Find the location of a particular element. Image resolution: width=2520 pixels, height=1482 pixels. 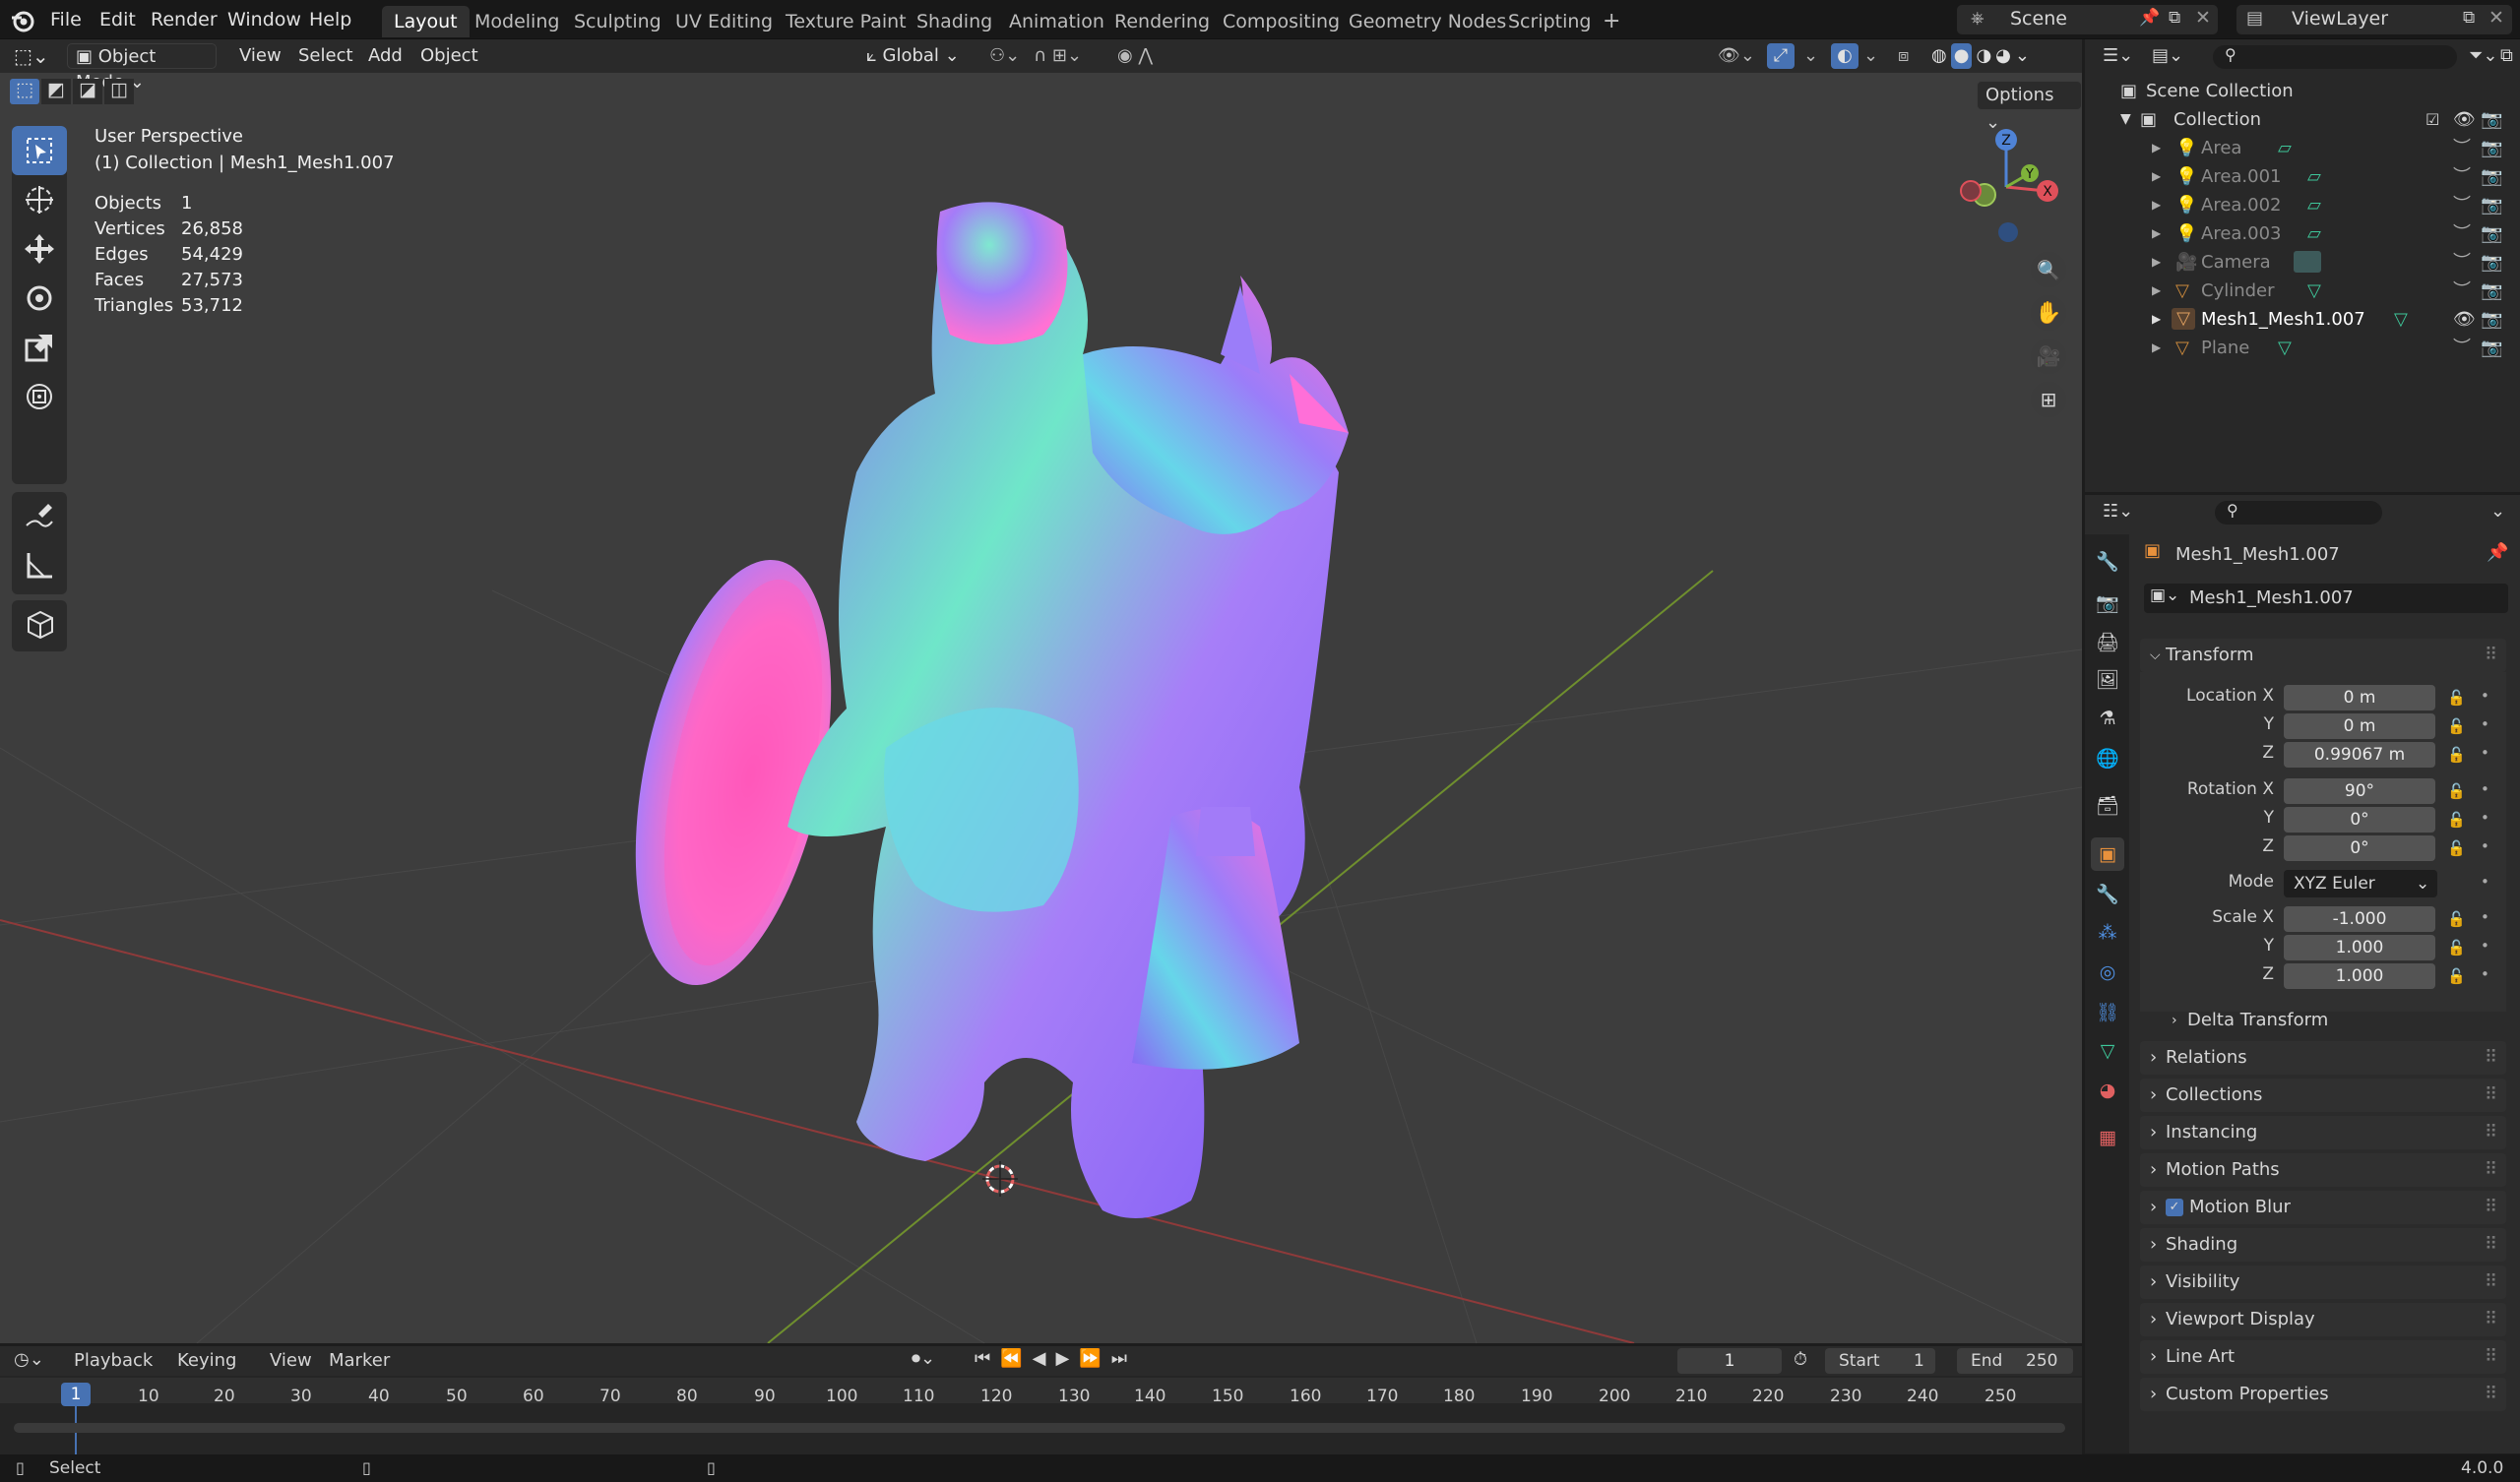

select-subtract-icon: ◪ is located at coordinates (87, 91).